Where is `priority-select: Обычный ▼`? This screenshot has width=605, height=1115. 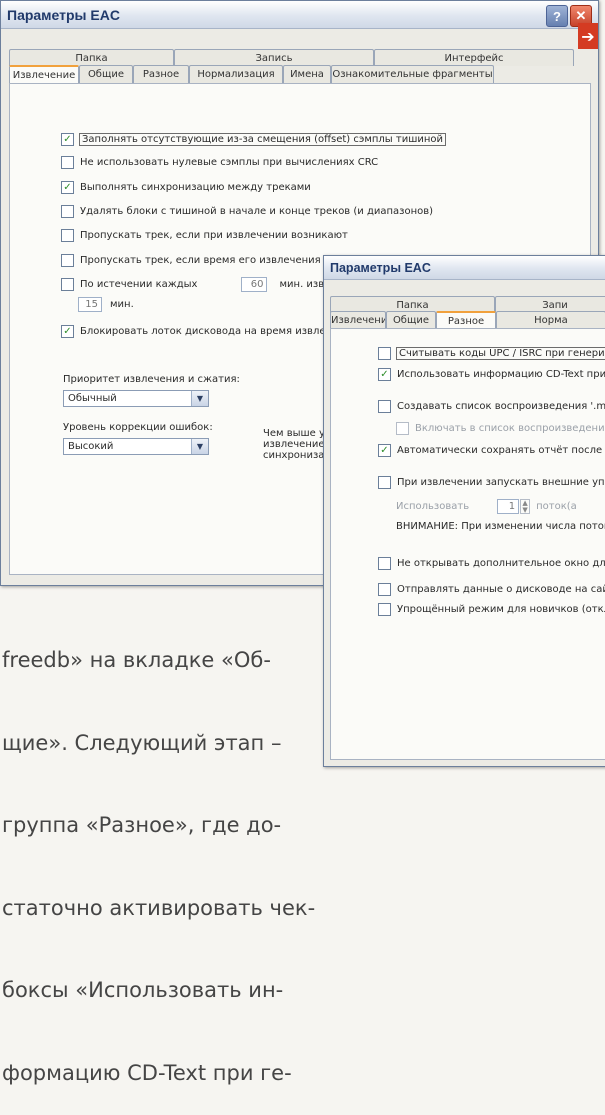 priority-select: Обычный ▼ is located at coordinates (136, 398).